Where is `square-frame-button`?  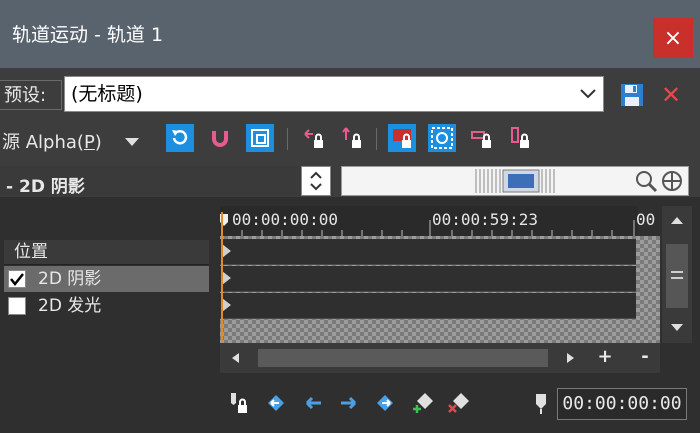
square-frame-button is located at coordinates (260, 138).